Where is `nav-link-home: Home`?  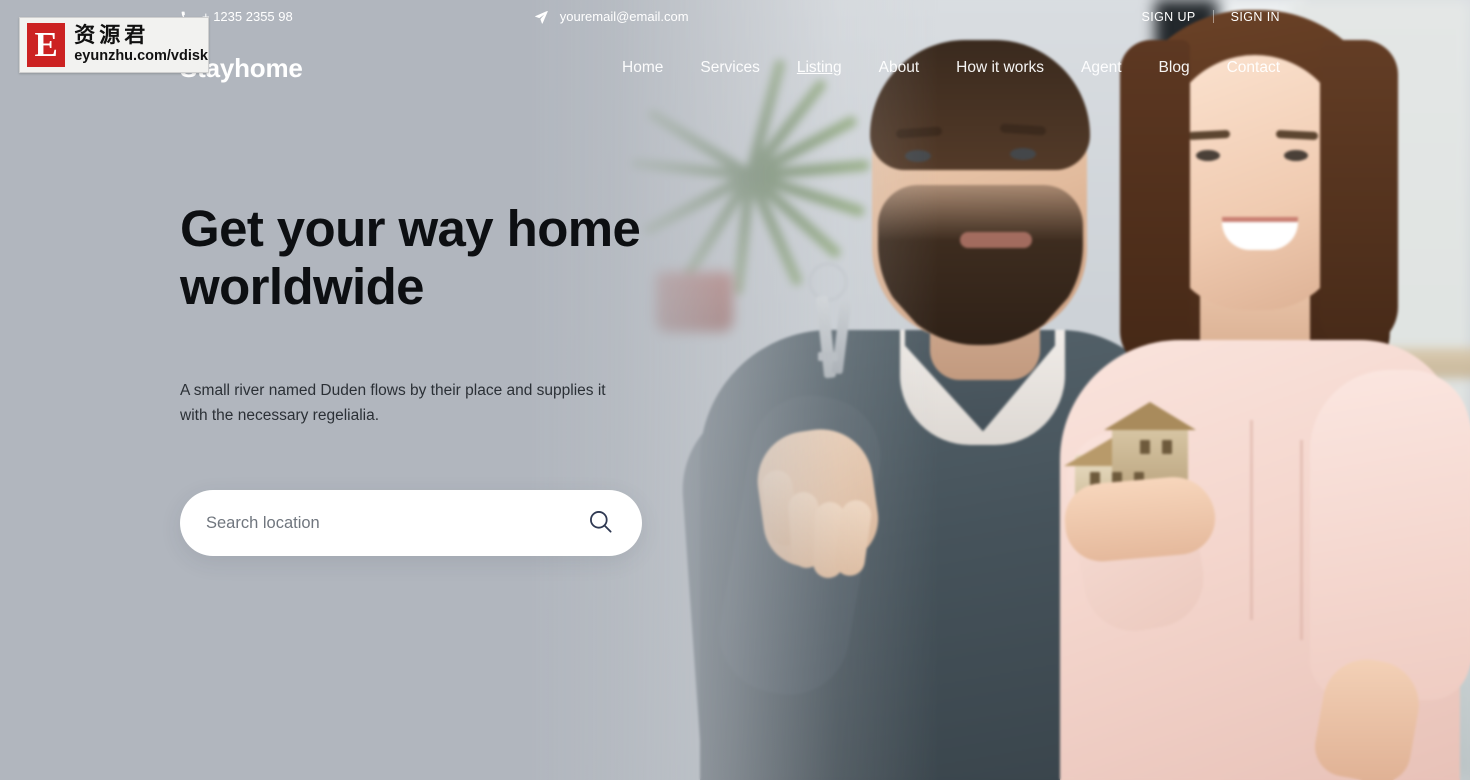 nav-link-home: Home is located at coordinates (642, 67).